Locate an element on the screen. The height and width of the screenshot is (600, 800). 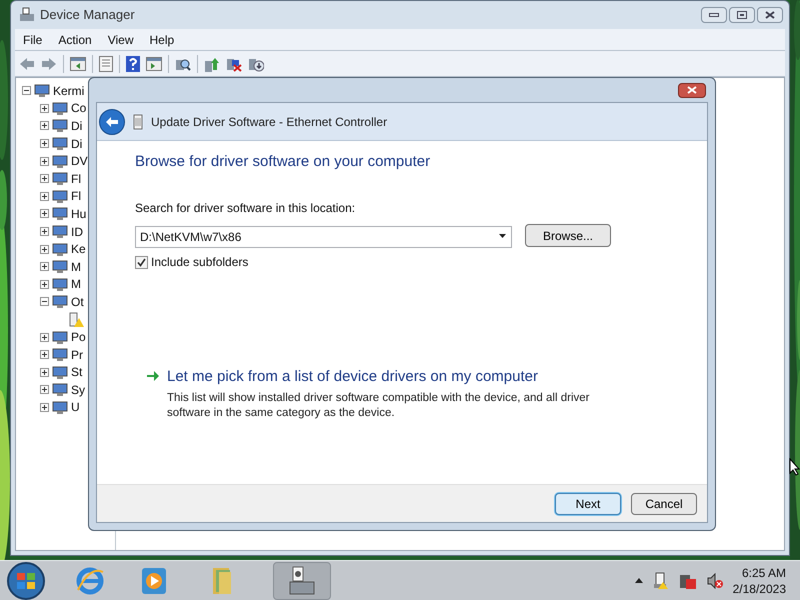
checkbox is located at coordinates (141, 262).